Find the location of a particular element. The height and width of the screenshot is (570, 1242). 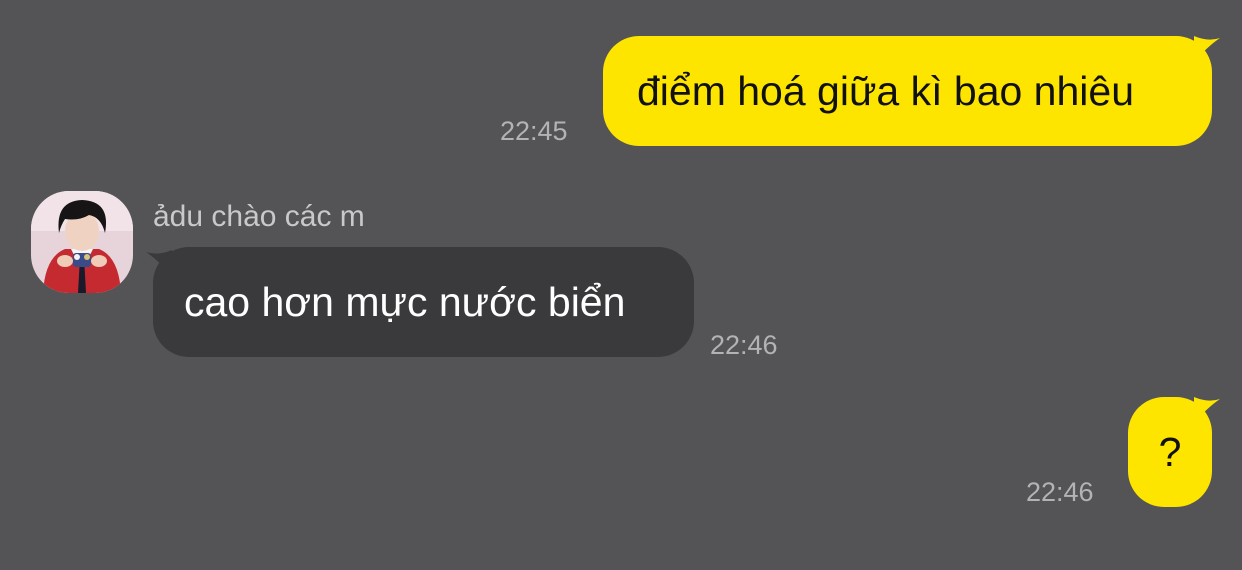

message-bubble-incoming: cao hơn mực nước biển is located at coordinates (423, 302).